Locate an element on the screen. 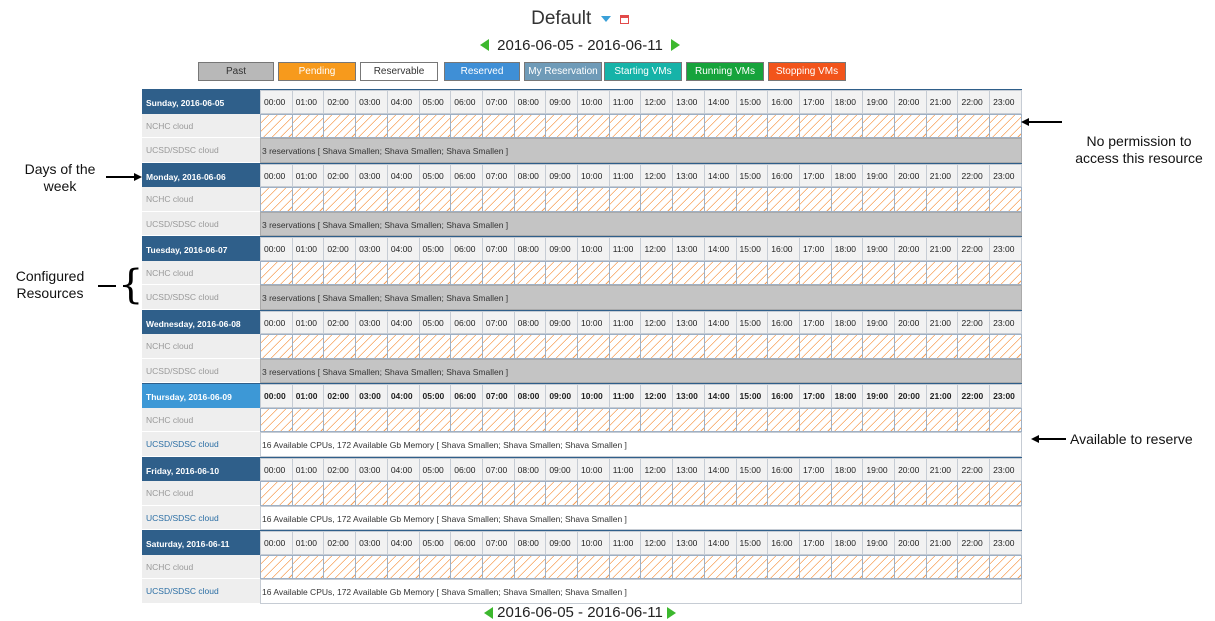  hour-header-cell: 08:00 is located at coordinates (530, 396).